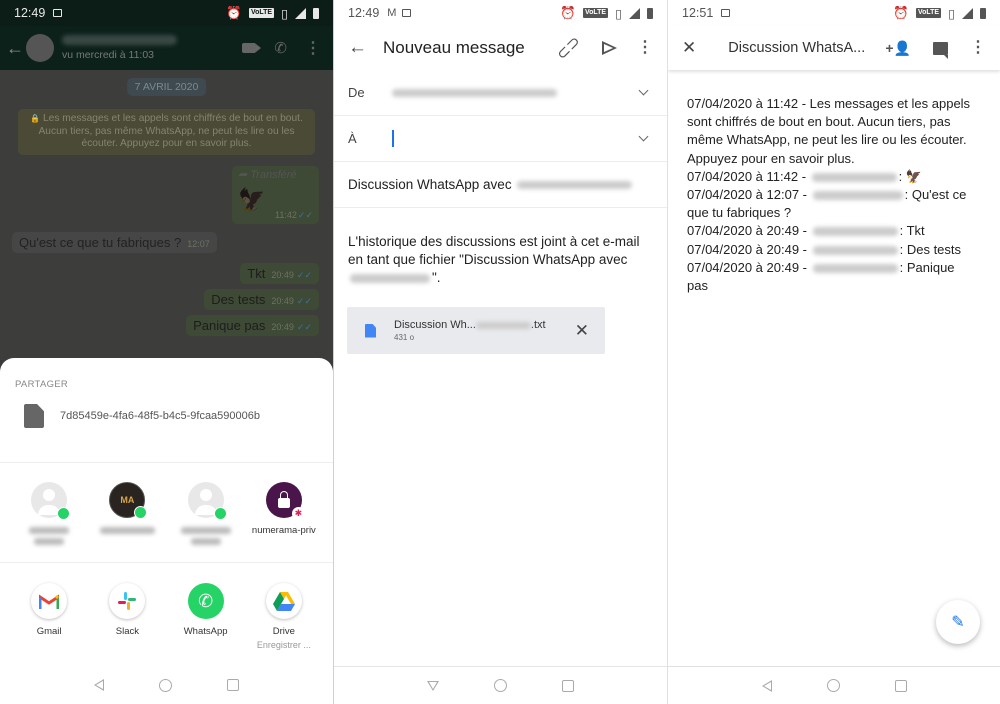 The height and width of the screenshot is (704, 1000). I want to click on attach-icon: ⊂⊃, so click(568, 47).